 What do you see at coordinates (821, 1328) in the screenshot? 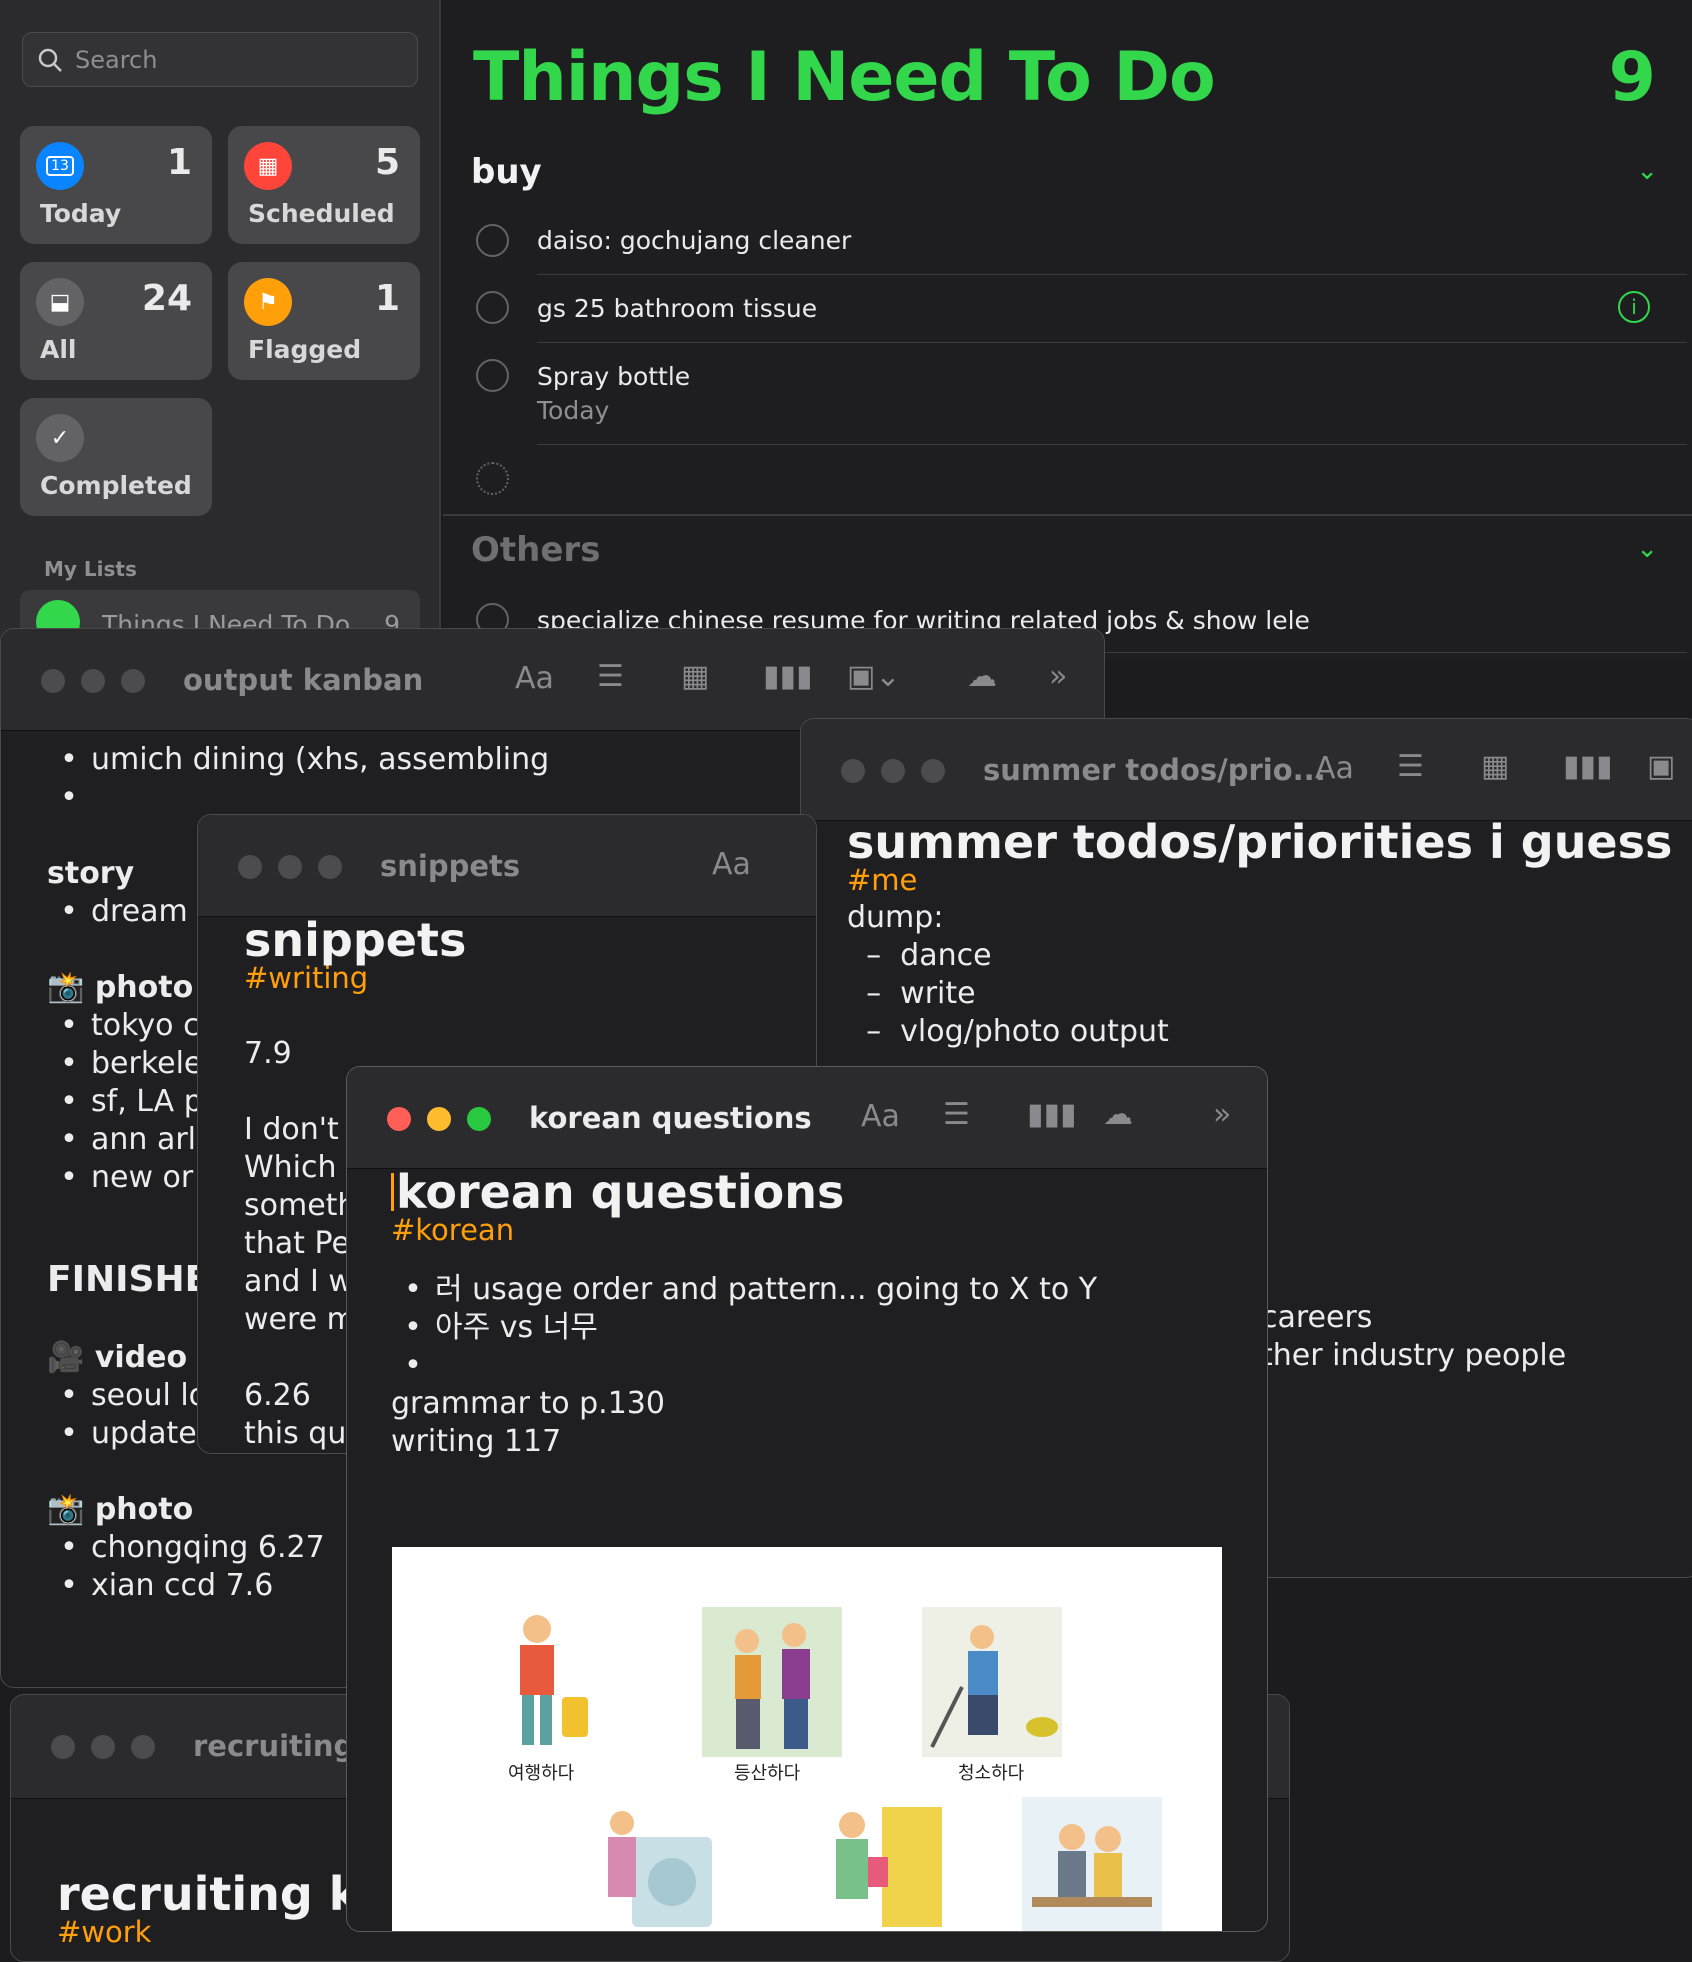
I see `note-line: 아주 vs 너무` at bounding box center [821, 1328].